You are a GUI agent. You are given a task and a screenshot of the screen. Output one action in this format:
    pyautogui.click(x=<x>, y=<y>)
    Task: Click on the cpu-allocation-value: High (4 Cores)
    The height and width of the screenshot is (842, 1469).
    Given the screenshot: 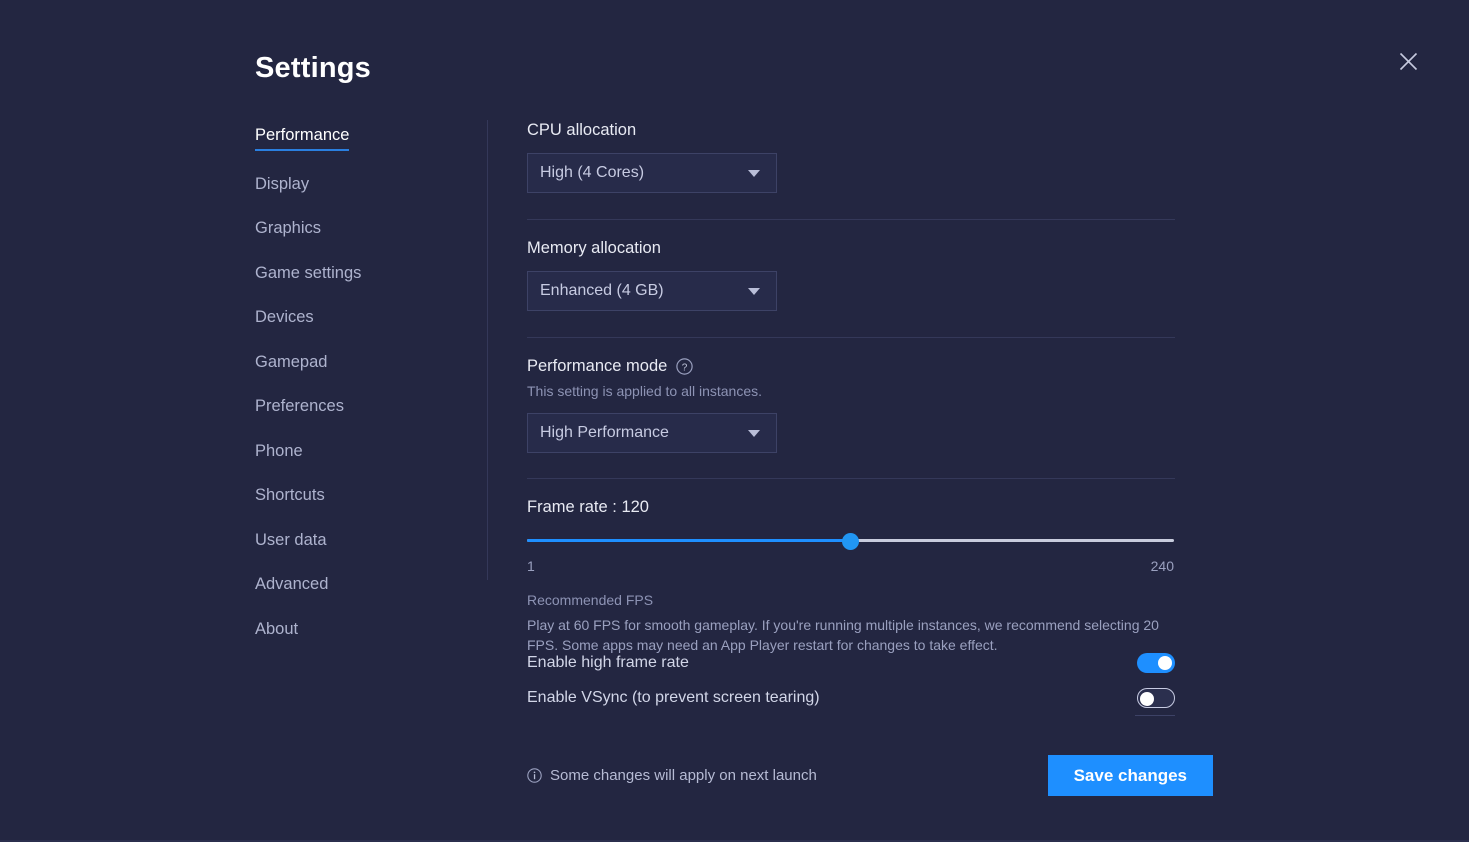 What is the action you would take?
    pyautogui.click(x=592, y=172)
    